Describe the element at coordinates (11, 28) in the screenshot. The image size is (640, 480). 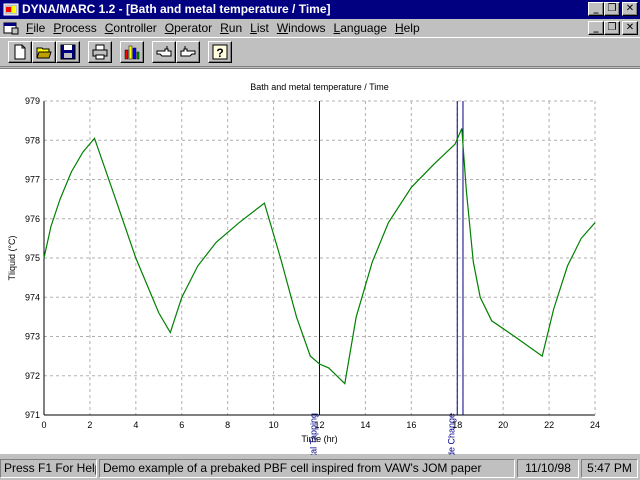
I see `document-icon` at that location.